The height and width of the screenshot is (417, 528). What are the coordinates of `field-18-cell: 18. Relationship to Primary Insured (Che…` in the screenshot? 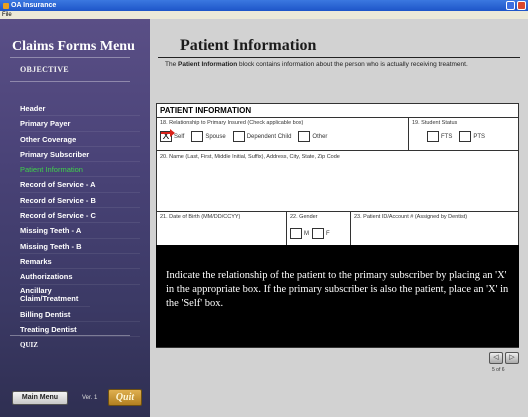 It's located at (283, 134).